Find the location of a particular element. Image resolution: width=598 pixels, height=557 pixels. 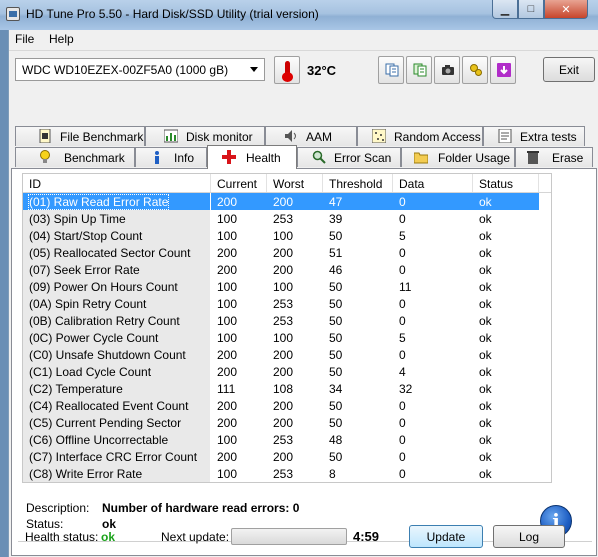

table-row: (C1) Load Cycle Count 200 200 50 4 ok is located at coordinates (287, 371).